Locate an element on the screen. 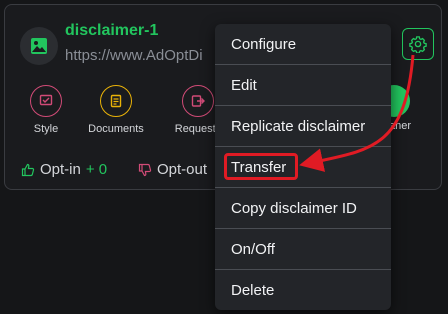 Image resolution: width=448 pixels, height=314 pixels. style-label: Style is located at coordinates (46, 129).